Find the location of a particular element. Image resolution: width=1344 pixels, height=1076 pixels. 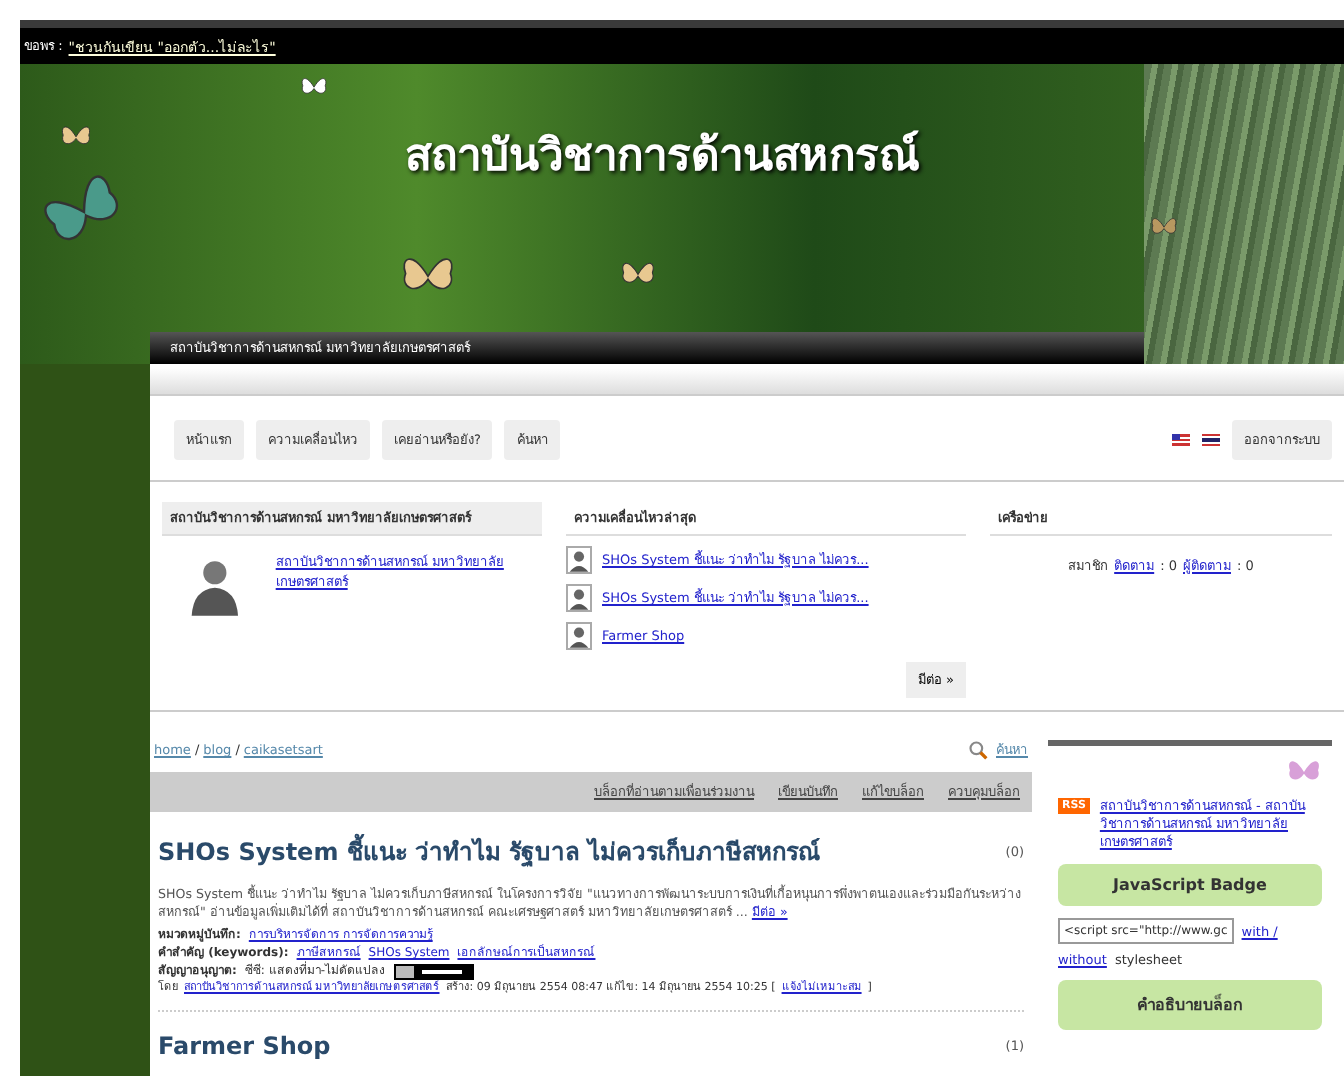

site-title: สถาบันวิชาการด้านสหกรณ์ is located at coordinates (662, 157).